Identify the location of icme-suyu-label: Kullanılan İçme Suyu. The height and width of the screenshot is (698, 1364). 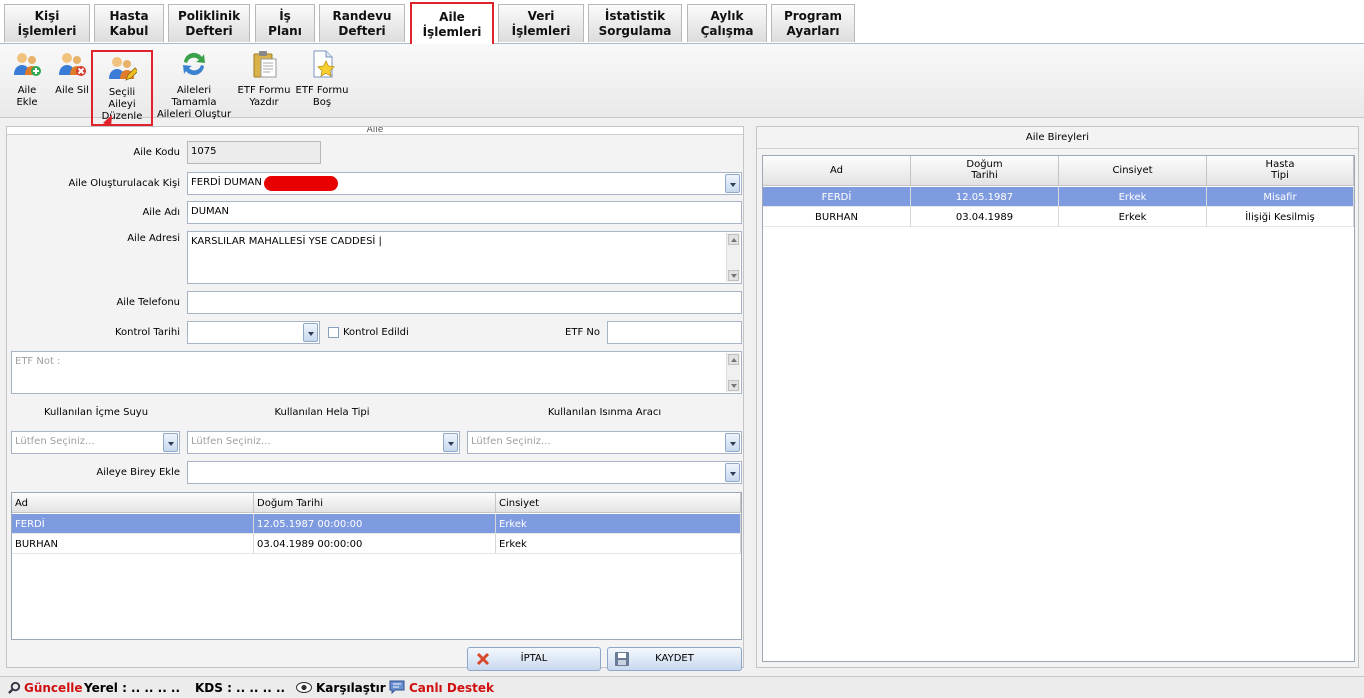
(96, 412).